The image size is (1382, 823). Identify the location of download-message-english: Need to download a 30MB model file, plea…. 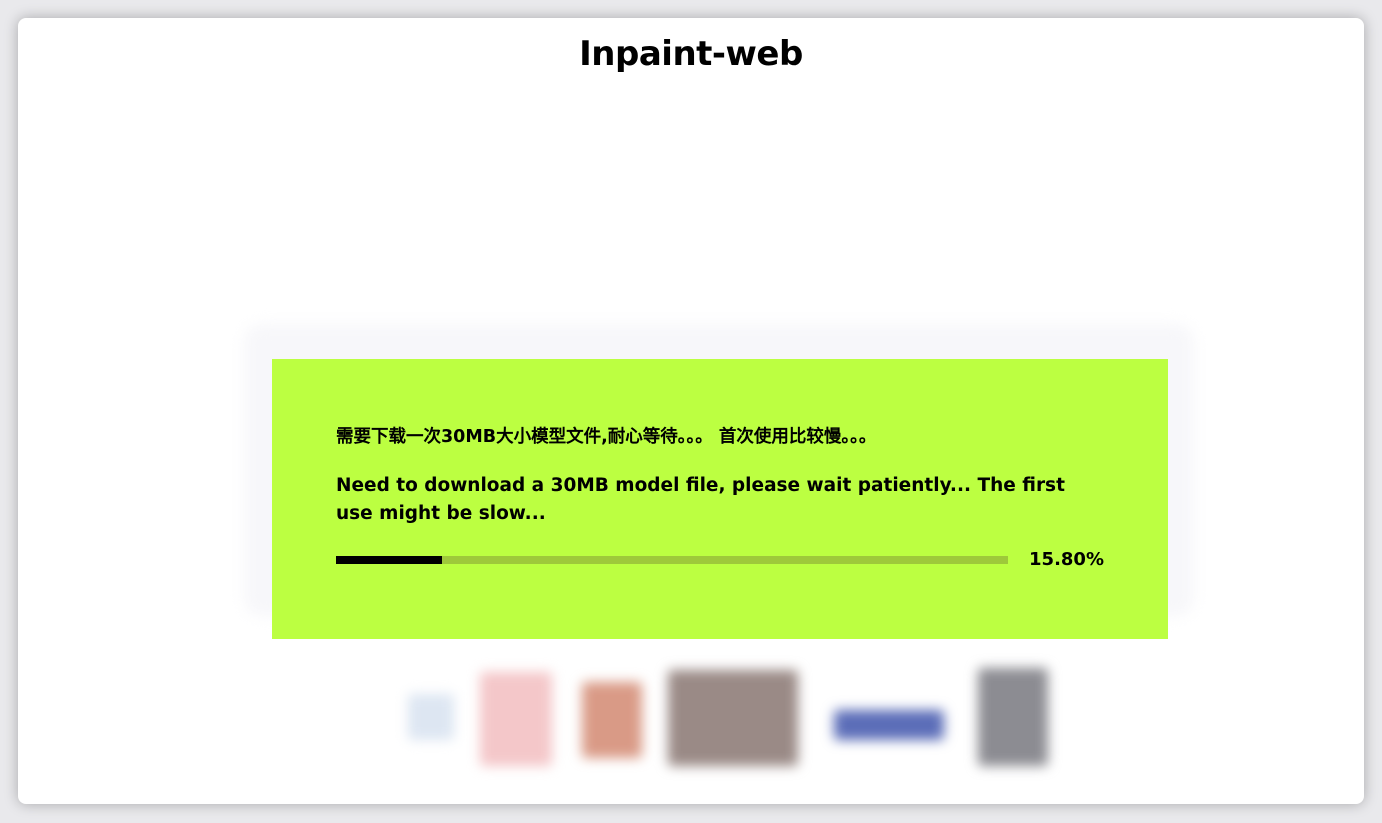
(700, 499).